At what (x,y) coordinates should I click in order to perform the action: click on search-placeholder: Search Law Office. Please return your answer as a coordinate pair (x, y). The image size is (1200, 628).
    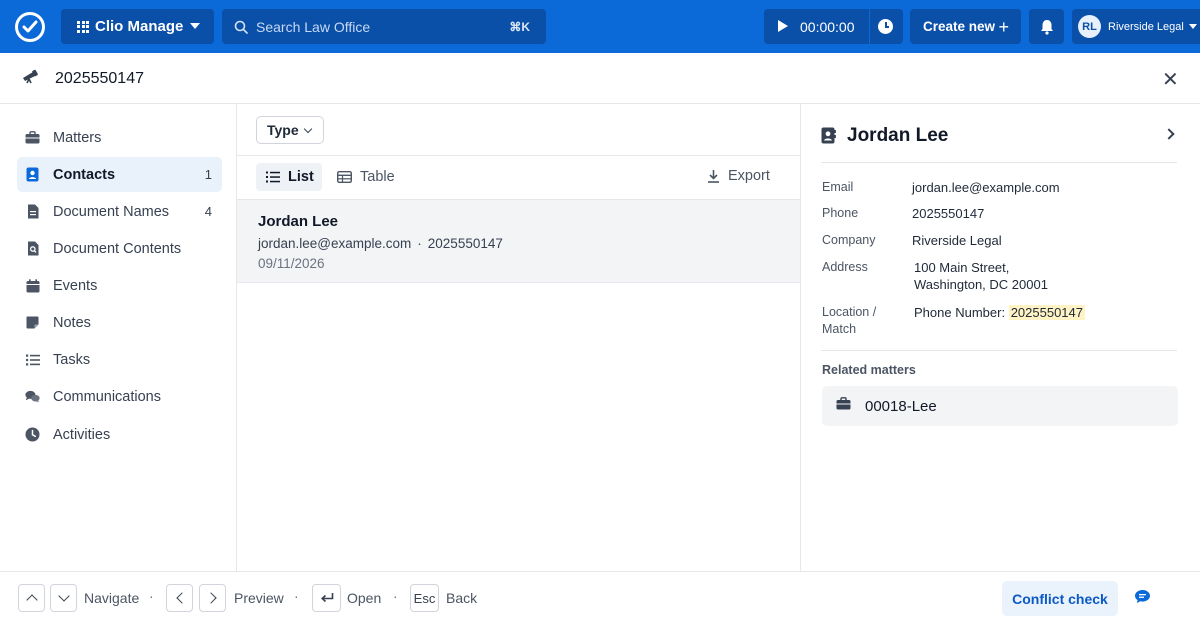
    Looking at the image, I should click on (313, 26).